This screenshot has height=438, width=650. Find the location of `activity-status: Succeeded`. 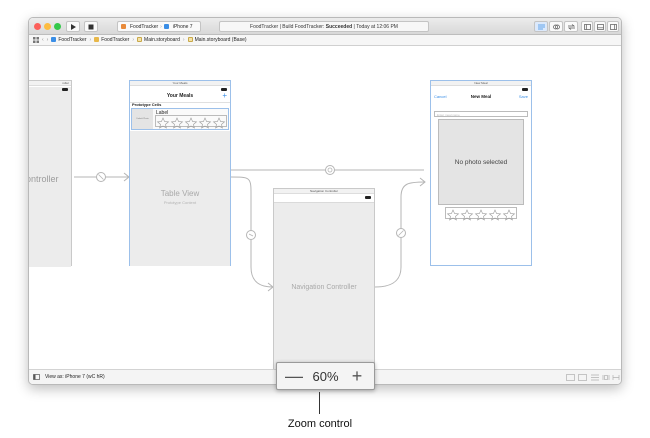

activity-status: Succeeded is located at coordinates (339, 26).